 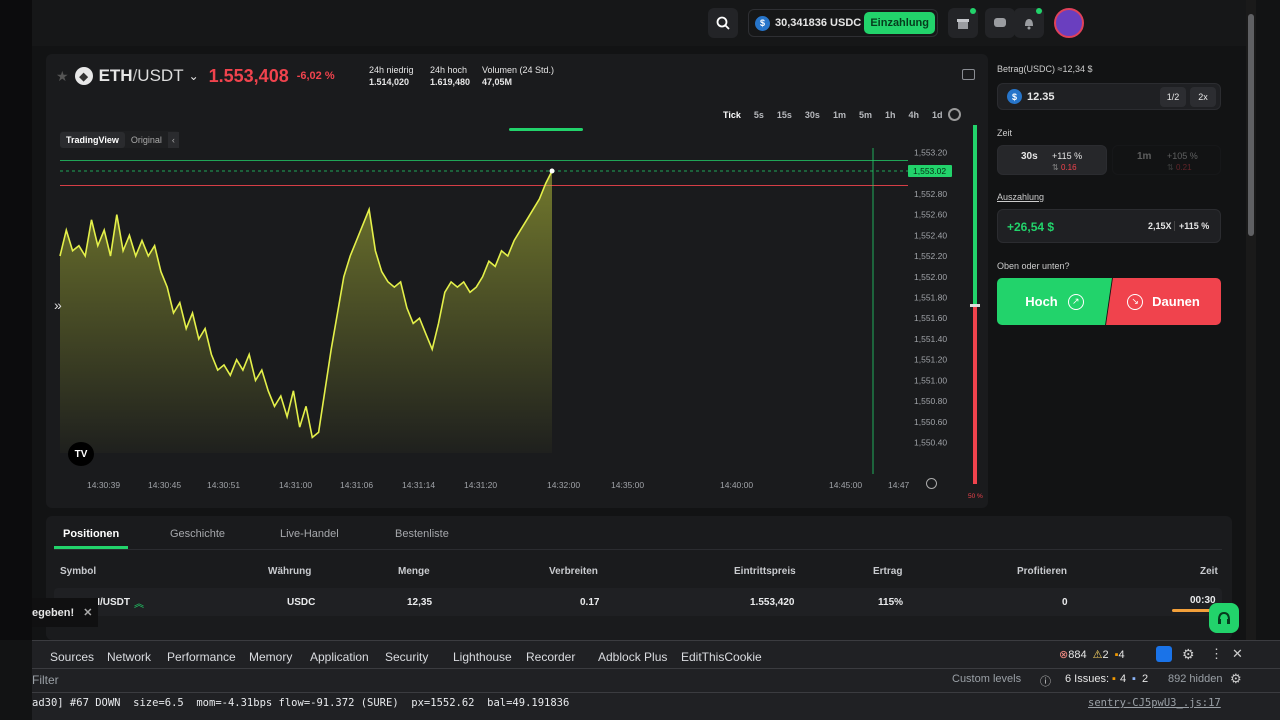 I want to click on tab-live-trade: Live-Handel, so click(x=309, y=534).